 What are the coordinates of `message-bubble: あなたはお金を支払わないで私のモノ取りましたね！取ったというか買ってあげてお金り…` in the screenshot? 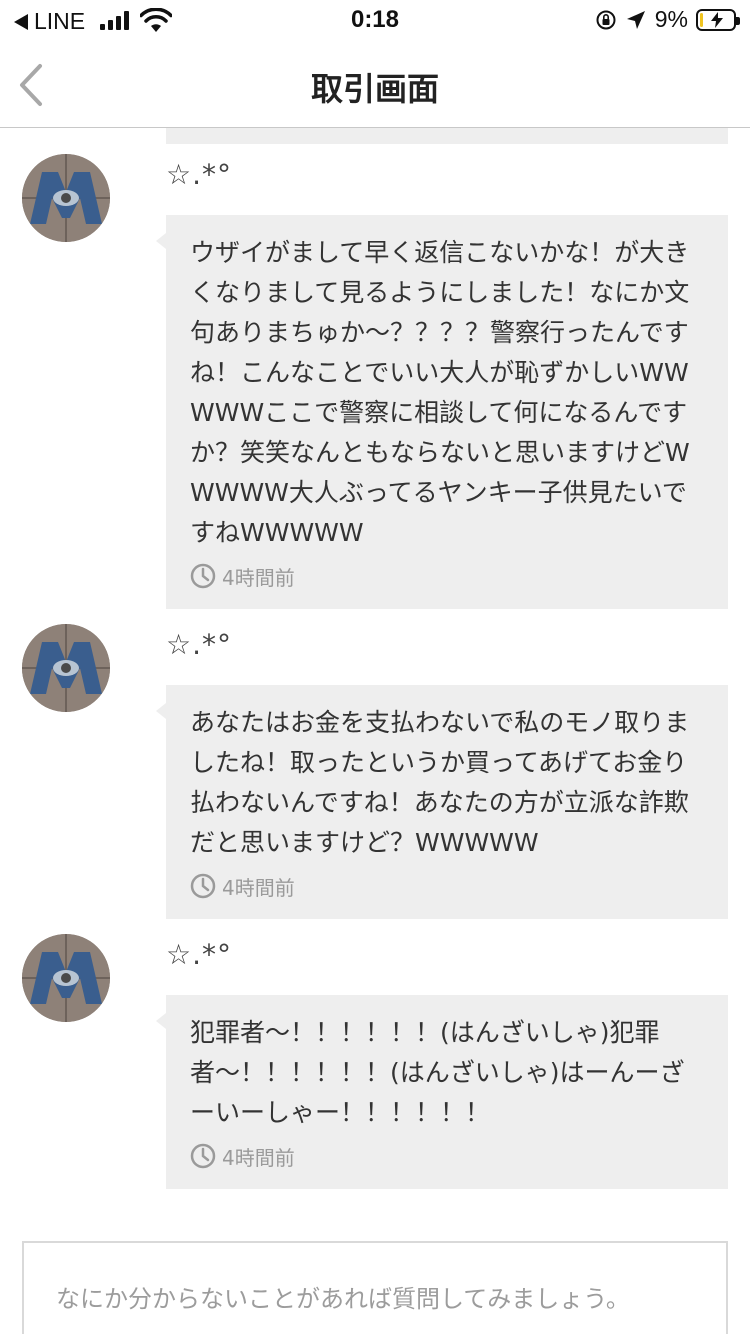 It's located at (442, 802).